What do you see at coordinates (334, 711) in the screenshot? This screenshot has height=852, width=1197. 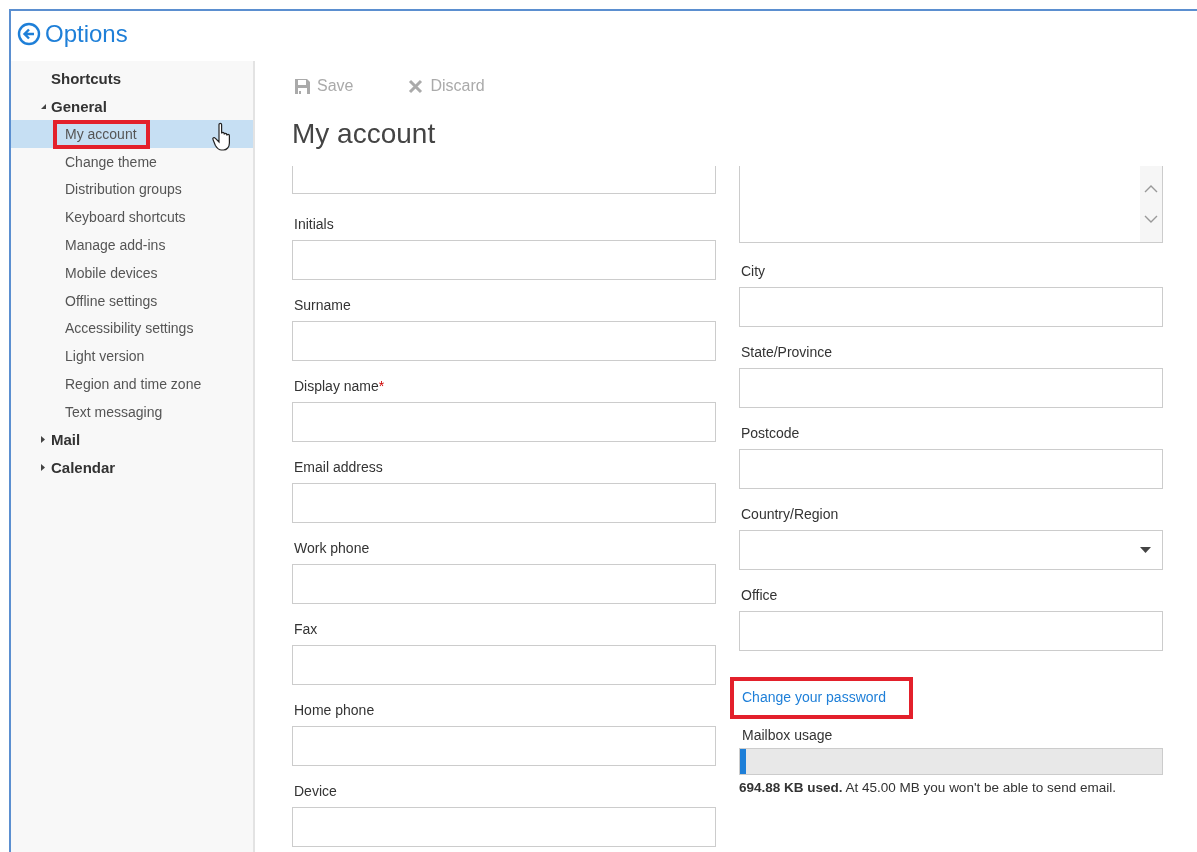 I see `field-label: Home phone` at bounding box center [334, 711].